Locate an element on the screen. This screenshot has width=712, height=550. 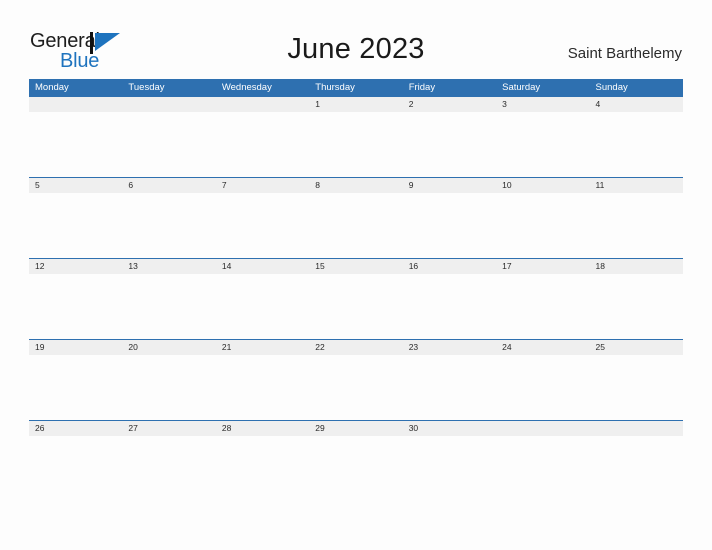
day-cell: 9 is located at coordinates (449, 185).